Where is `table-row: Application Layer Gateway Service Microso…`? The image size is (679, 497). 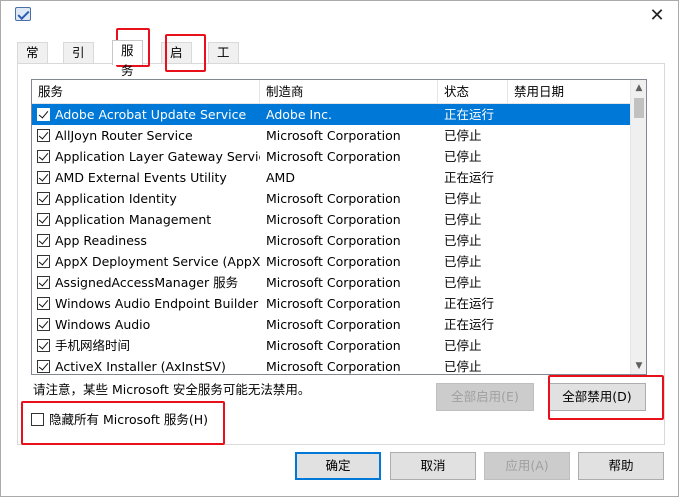
table-row: Application Layer Gateway Service Microso… is located at coordinates (331, 156).